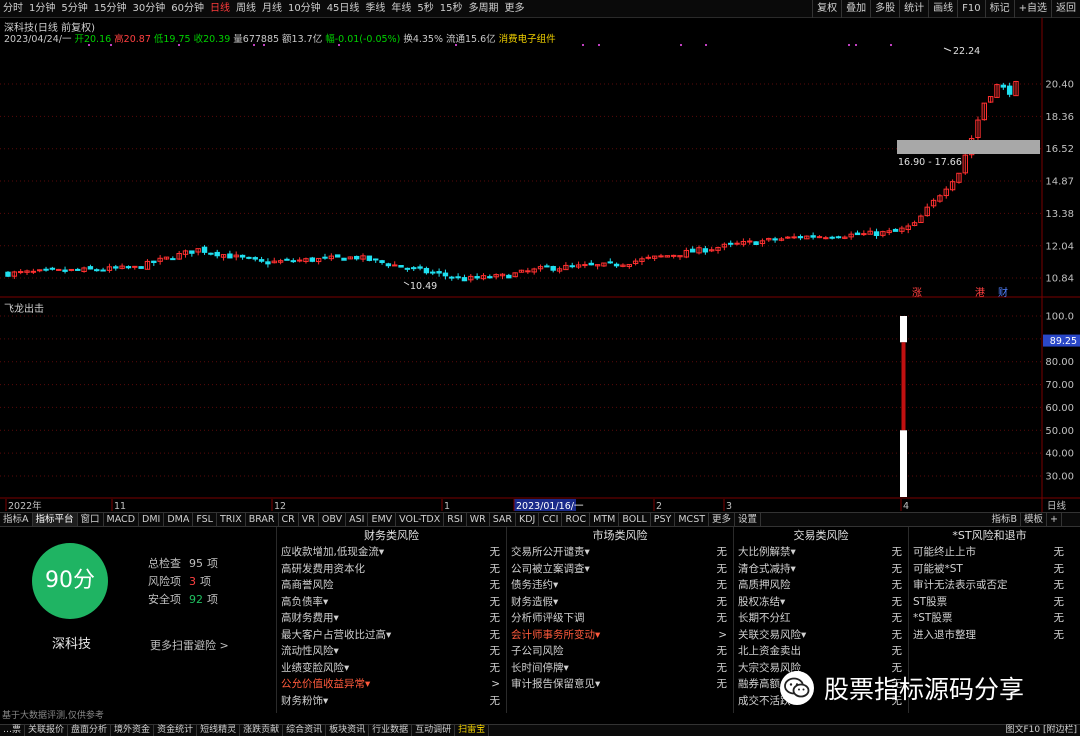 Image resolution: width=1080 pixels, height=736 pixels. Describe the element at coordinates (1054, 519) in the screenshot. I see `indicator-tab-right: +` at that location.